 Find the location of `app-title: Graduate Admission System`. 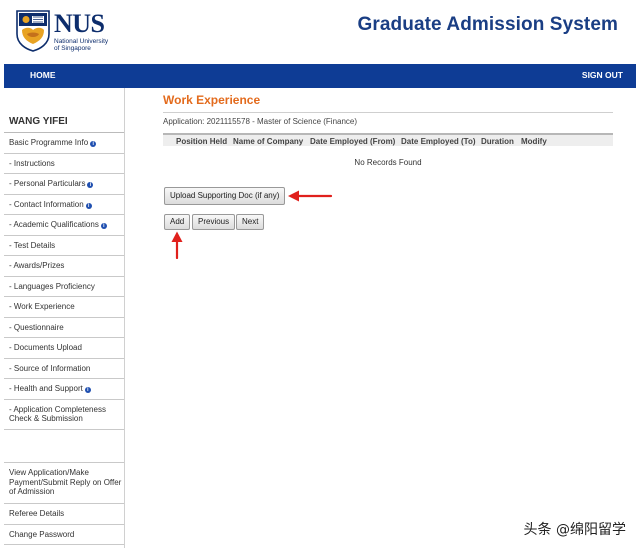

app-title: Graduate Admission System is located at coordinates (487, 24).